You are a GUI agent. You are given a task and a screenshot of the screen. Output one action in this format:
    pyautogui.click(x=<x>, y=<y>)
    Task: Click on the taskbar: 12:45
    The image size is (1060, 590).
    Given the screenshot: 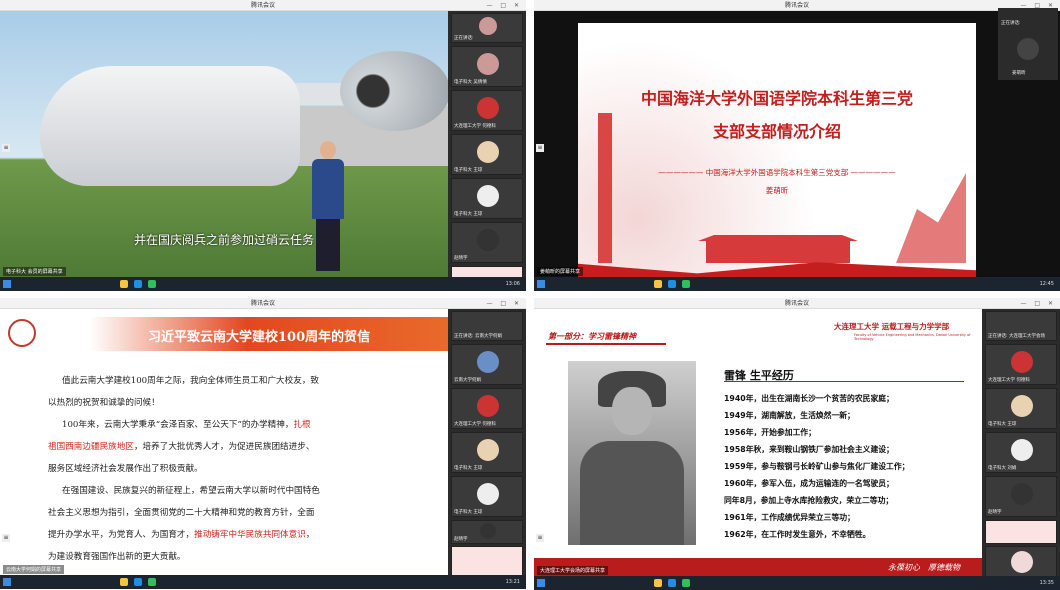 What is the action you would take?
    pyautogui.click(x=797, y=284)
    